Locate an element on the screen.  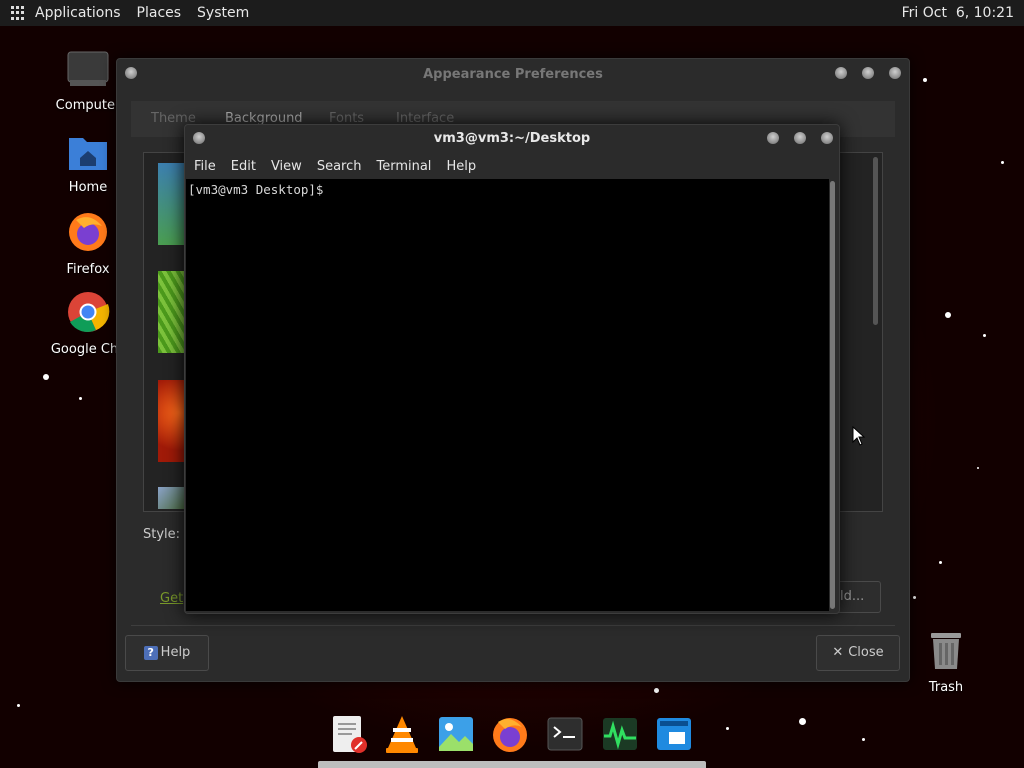
help-button-label: Help is located at coordinates (175, 652).